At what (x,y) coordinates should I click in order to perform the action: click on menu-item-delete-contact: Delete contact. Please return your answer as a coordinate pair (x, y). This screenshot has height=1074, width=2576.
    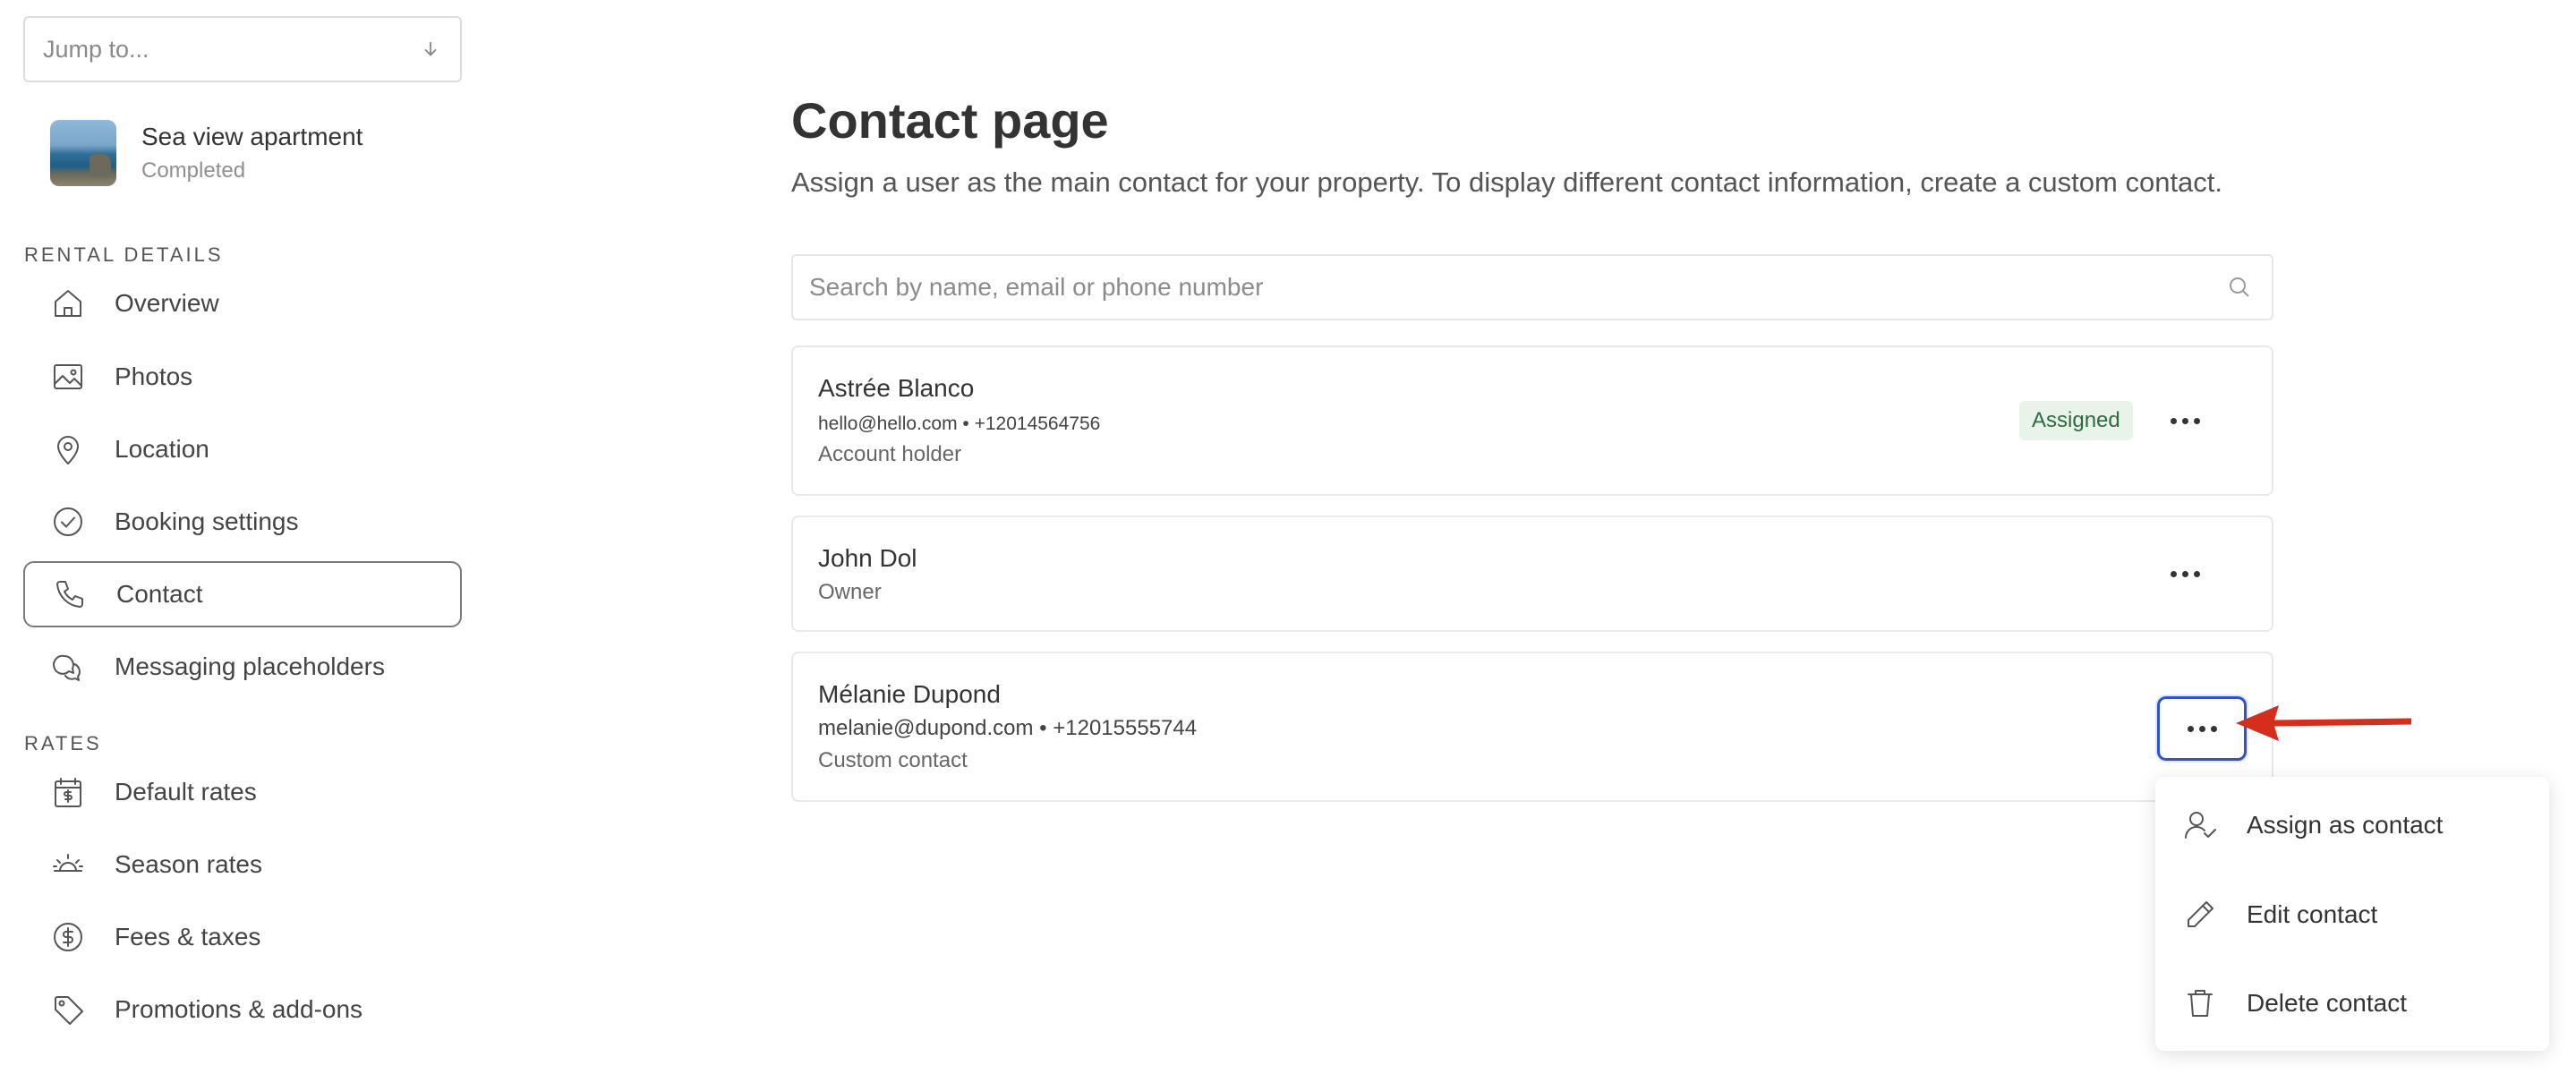
    Looking at the image, I should click on (2352, 1003).